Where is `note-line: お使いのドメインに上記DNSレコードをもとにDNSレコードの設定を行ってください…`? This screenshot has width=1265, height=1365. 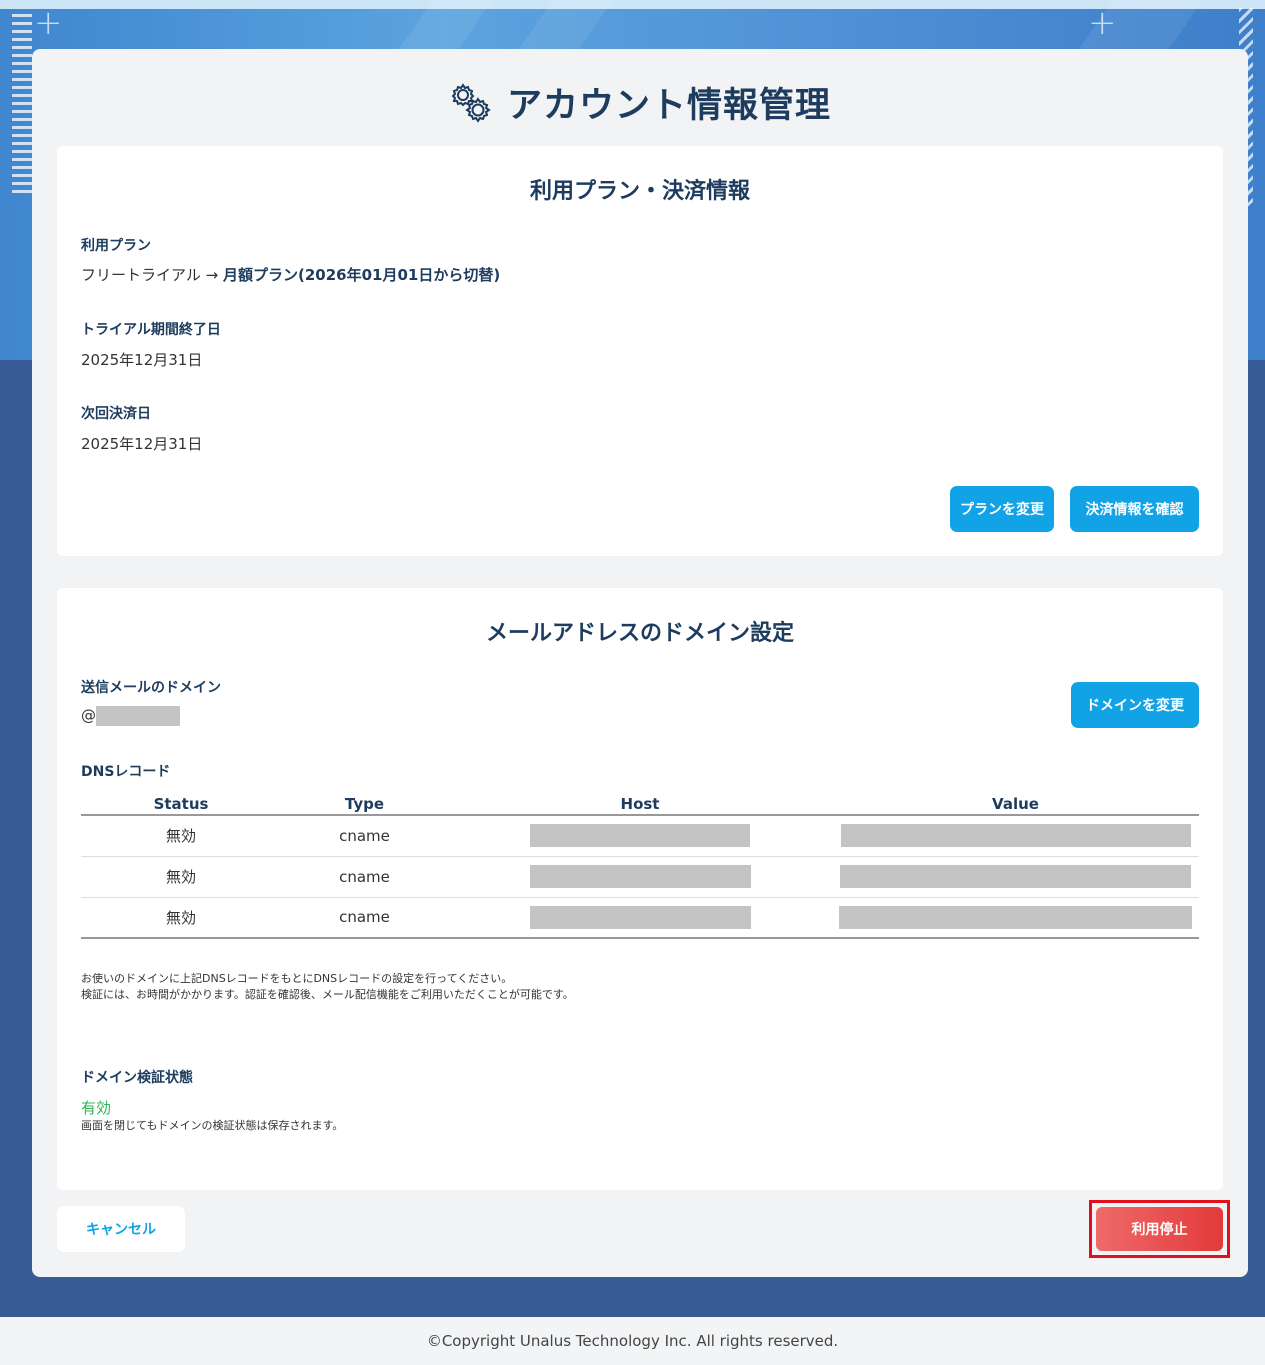 note-line: お使いのドメインに上記DNSレコードをもとにDNSレコードの設定を行ってください… is located at coordinates (297, 978).